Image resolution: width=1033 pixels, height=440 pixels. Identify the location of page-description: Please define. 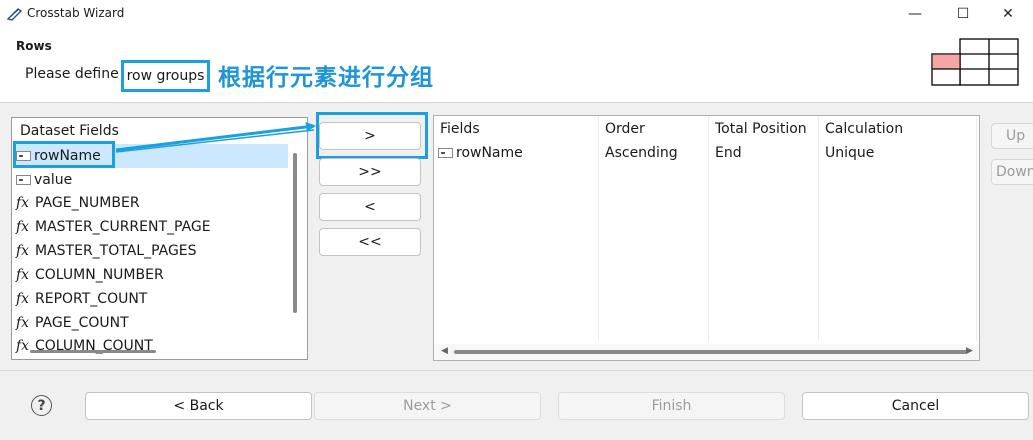
(72, 74).